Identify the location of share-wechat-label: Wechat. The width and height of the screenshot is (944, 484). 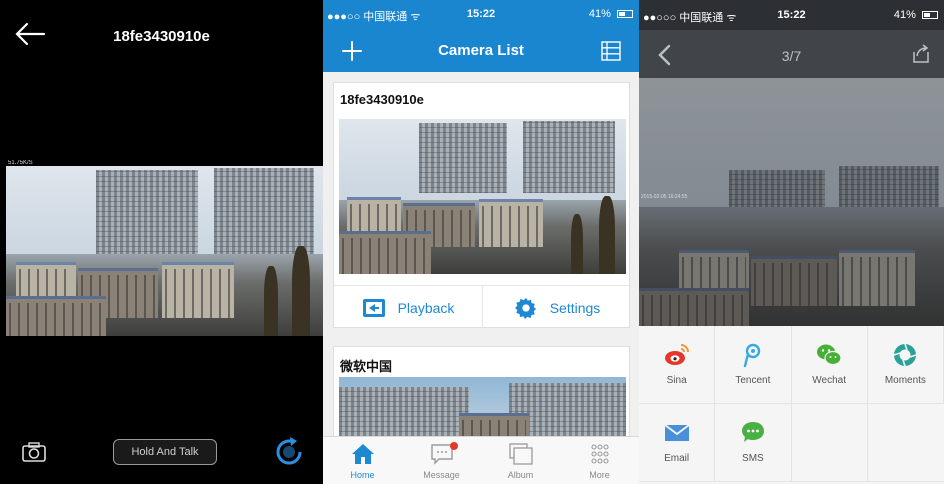
(829, 380).